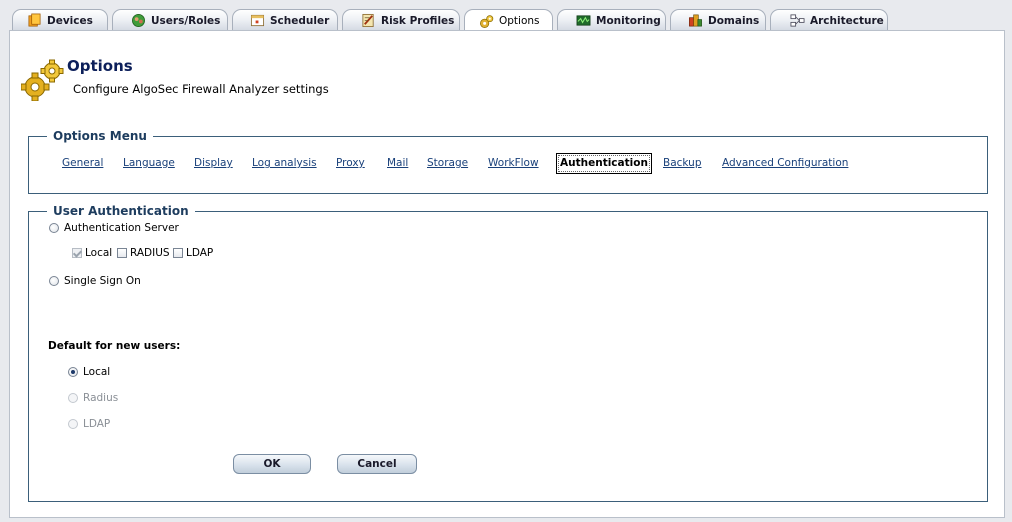 Image resolution: width=1012 pixels, height=522 pixels. Describe the element at coordinates (114, 346) in the screenshot. I see `default-users-label: Default for new users:` at that location.